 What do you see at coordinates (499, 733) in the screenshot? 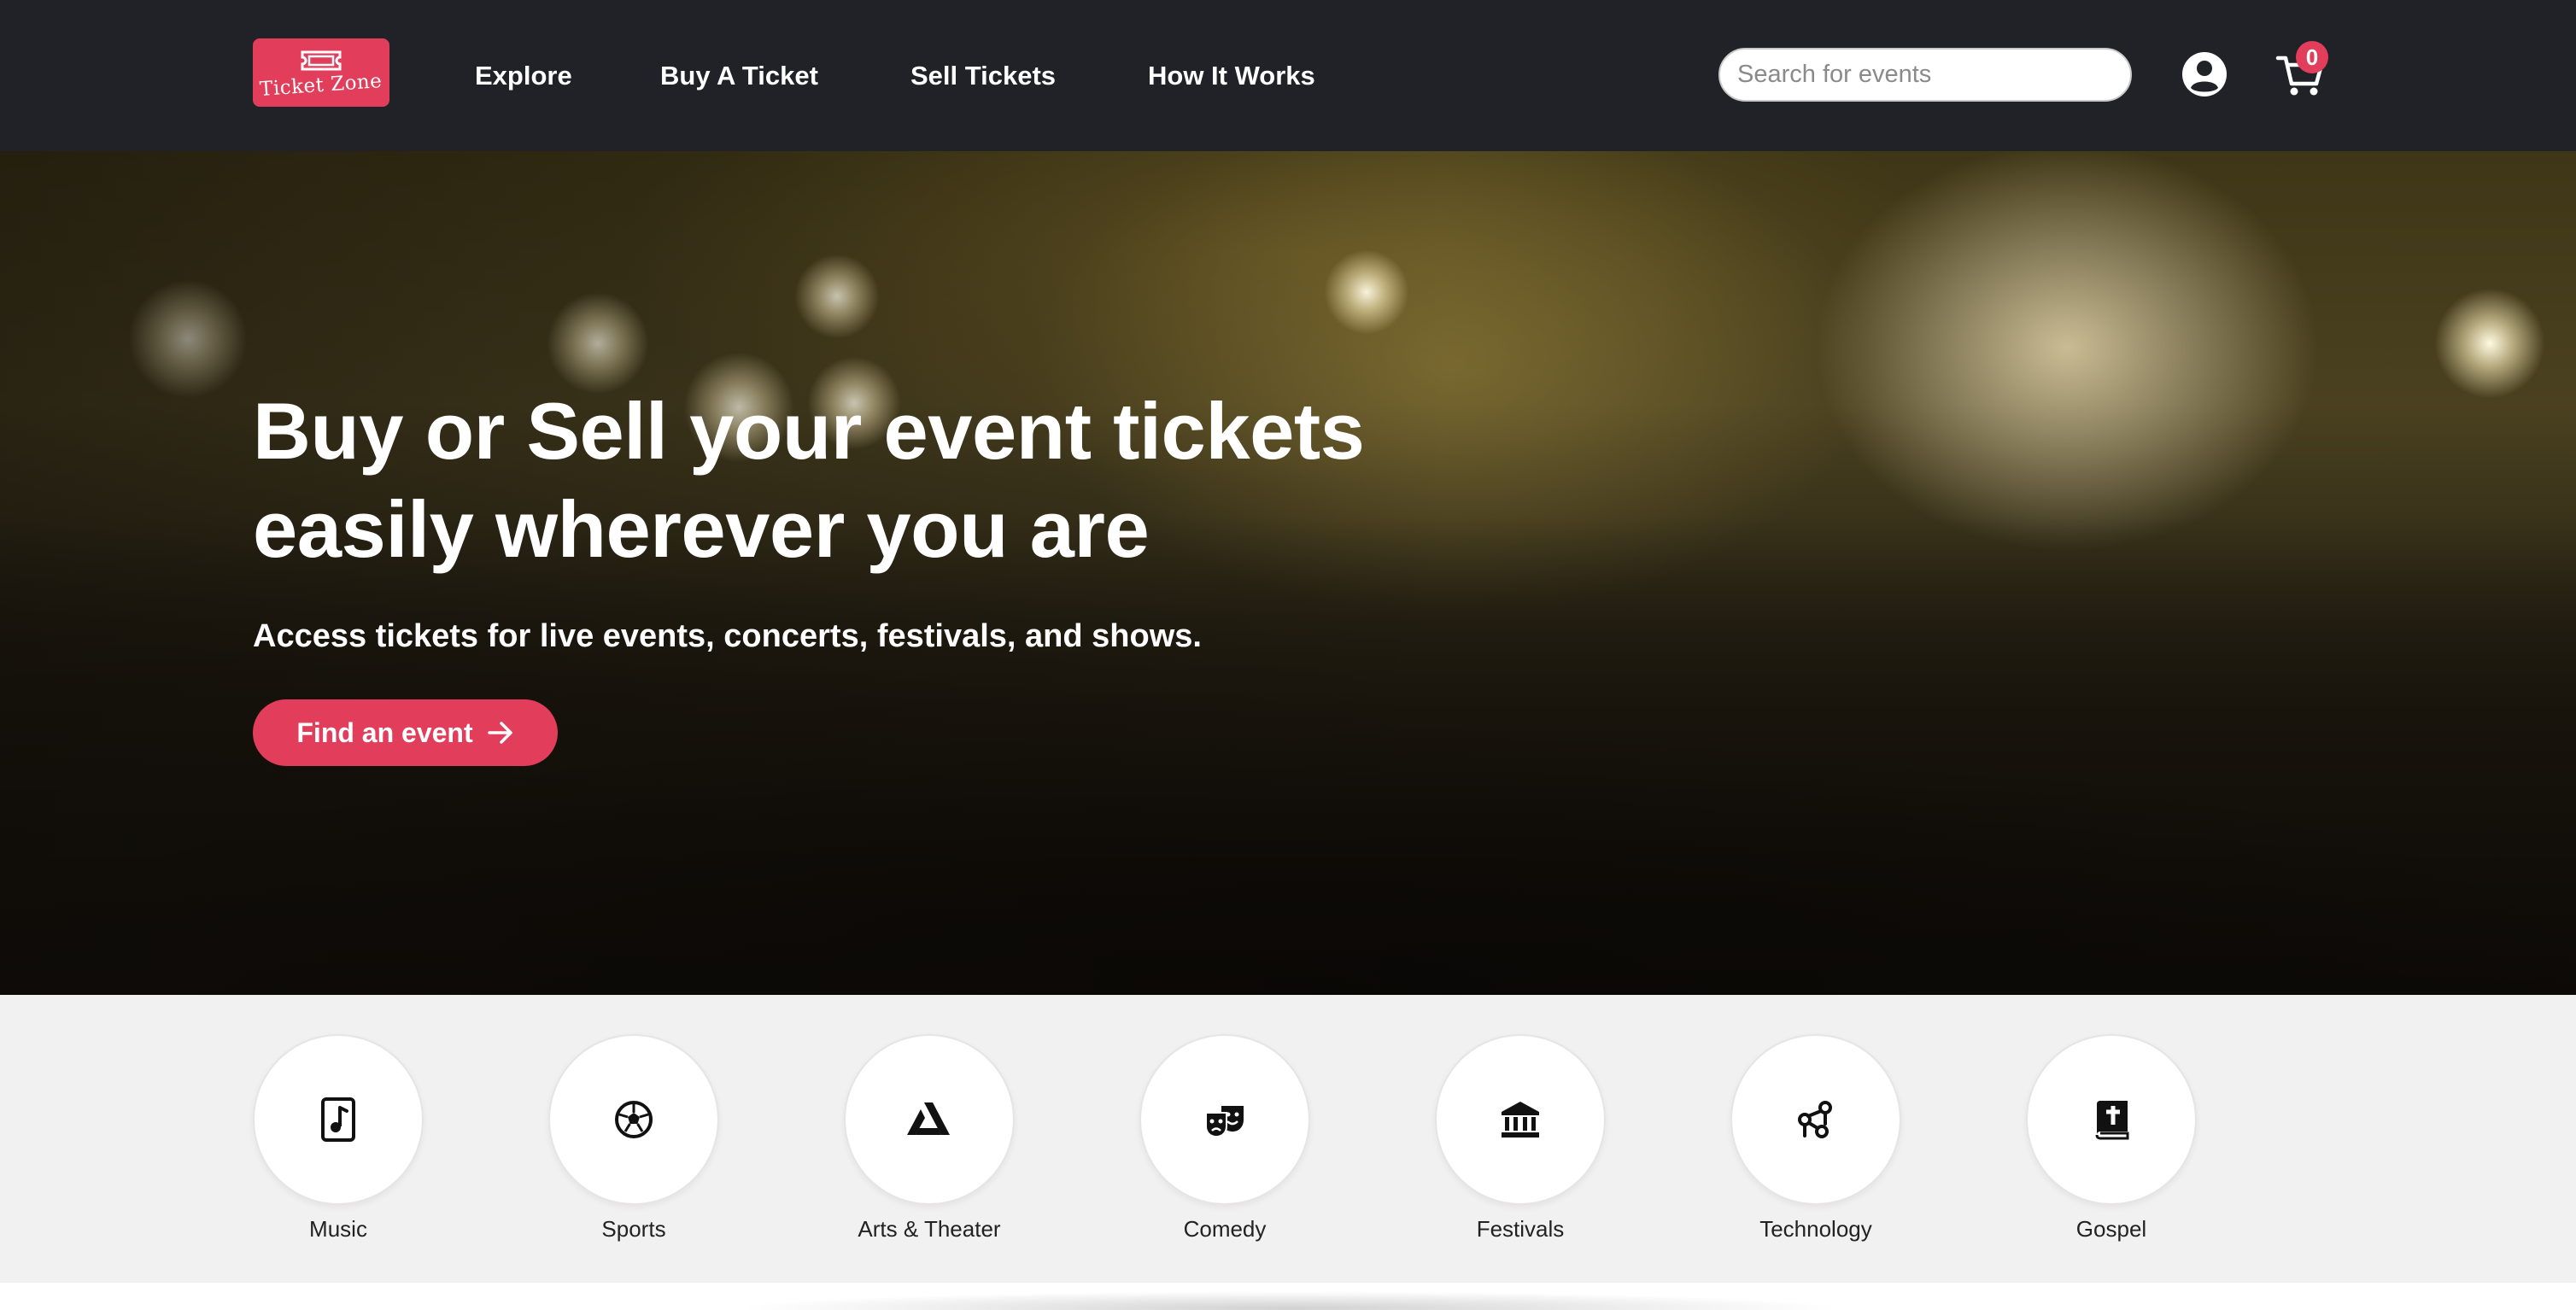
I see `arrow-right-icon` at bounding box center [499, 733].